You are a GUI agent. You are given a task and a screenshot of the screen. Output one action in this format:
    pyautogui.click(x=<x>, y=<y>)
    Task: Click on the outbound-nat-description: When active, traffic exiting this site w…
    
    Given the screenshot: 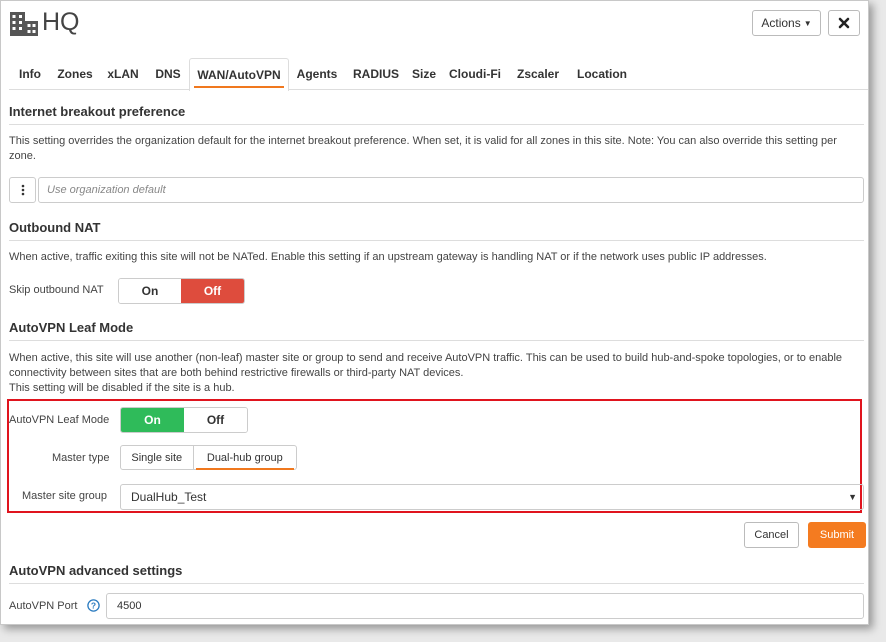 What is the action you would take?
    pyautogui.click(x=388, y=257)
    